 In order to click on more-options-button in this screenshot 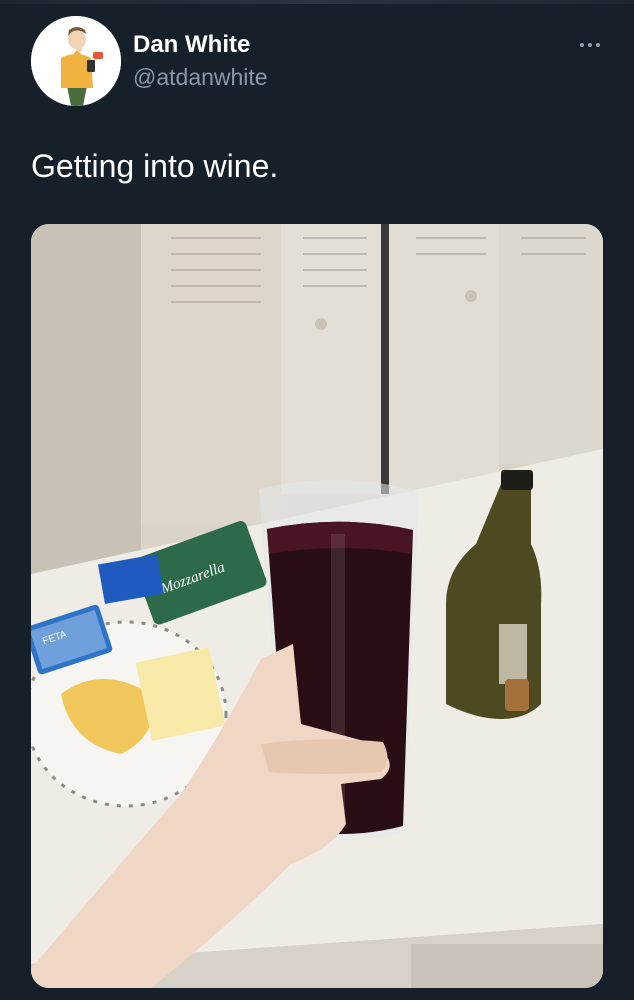, I will do `click(590, 45)`.